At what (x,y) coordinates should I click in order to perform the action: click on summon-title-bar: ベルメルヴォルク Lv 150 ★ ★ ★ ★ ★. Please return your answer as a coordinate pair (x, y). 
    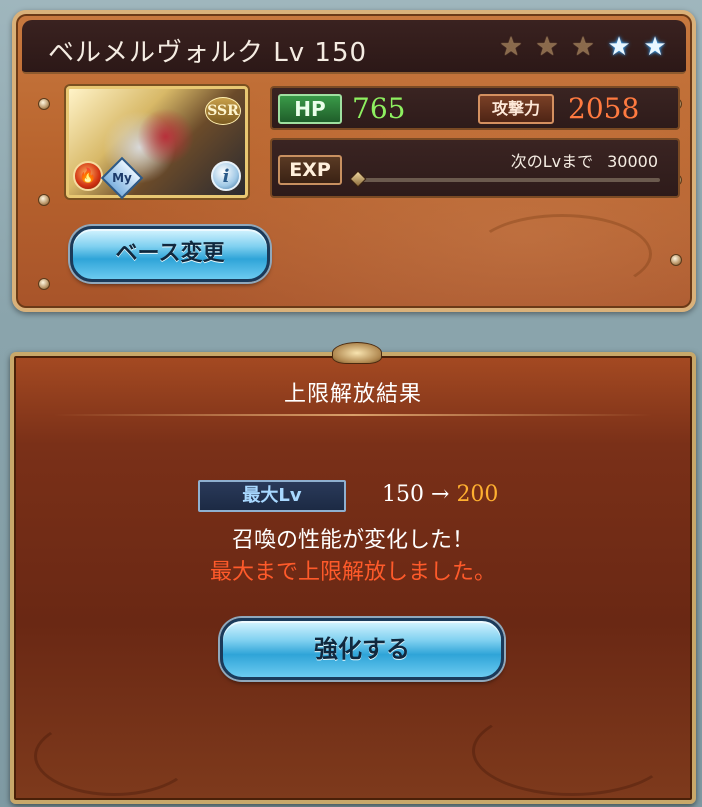
    Looking at the image, I should click on (354, 47).